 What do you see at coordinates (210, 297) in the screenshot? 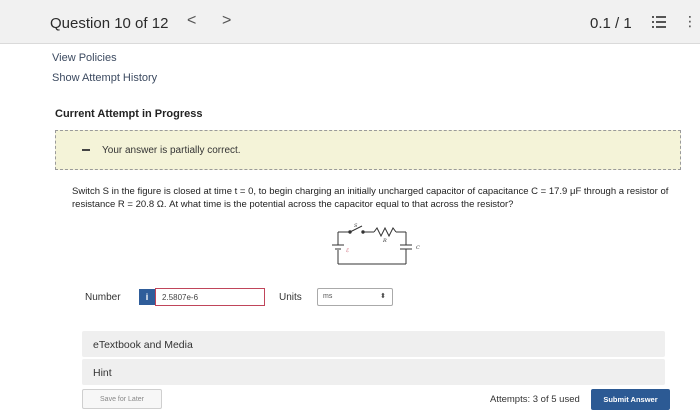
I see `answer-number-input` at bounding box center [210, 297].